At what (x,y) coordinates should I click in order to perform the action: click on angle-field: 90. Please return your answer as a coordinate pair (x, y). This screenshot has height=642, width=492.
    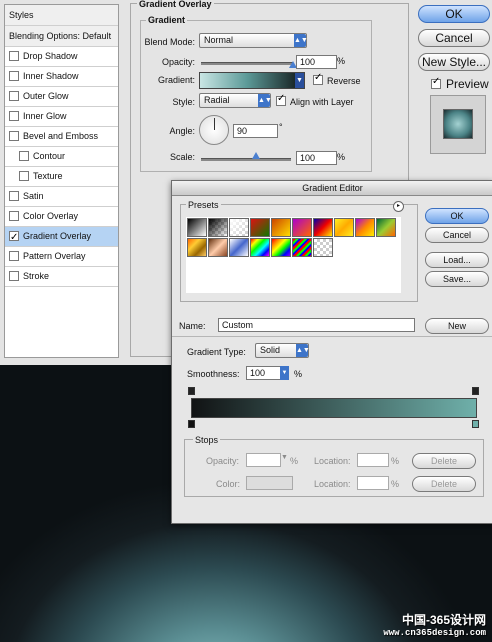
    Looking at the image, I should click on (255, 131).